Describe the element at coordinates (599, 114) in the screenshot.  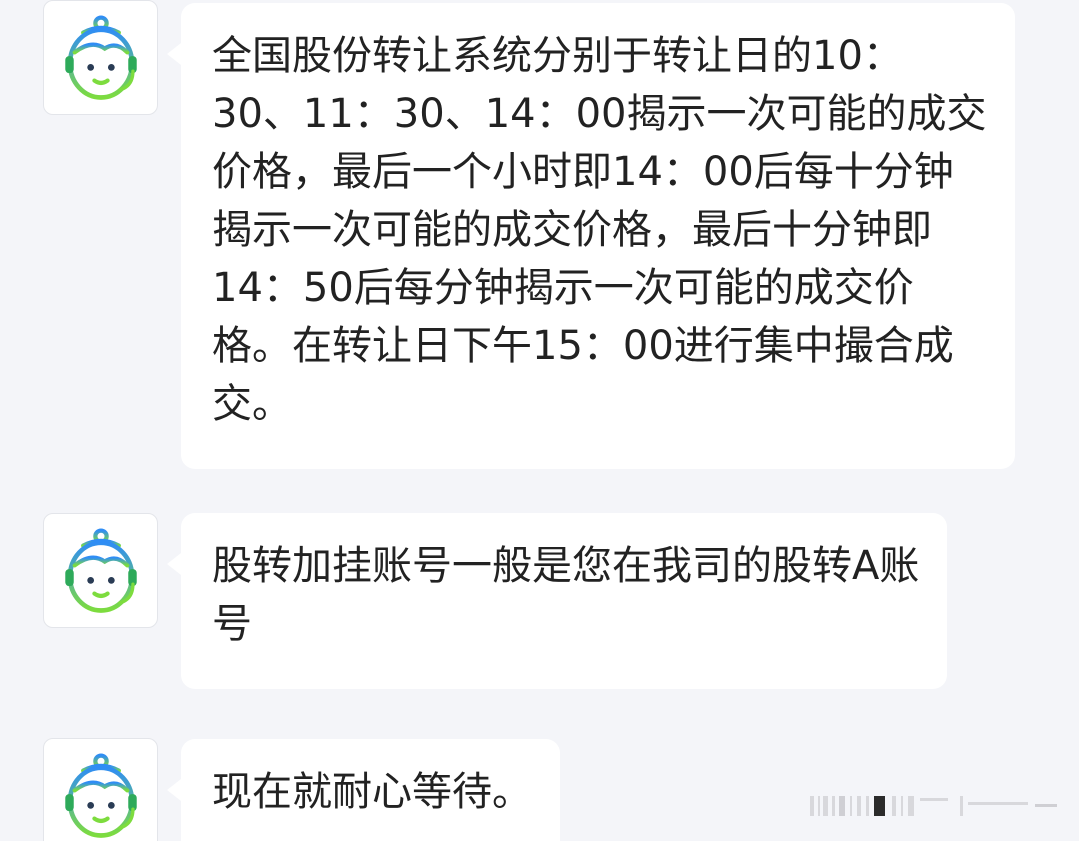
I see `message-line: 30、11：30、14：00揭示一次可能的成交` at that location.